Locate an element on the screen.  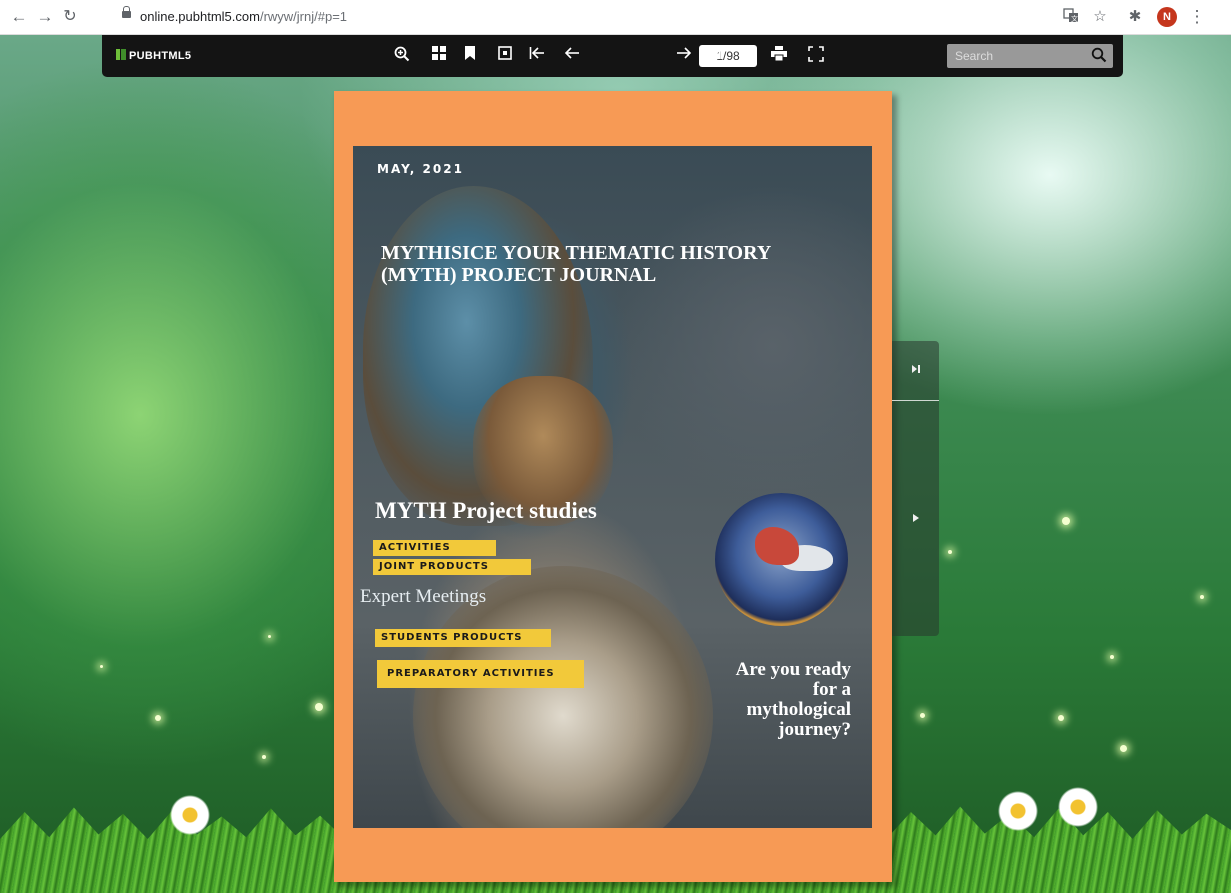
print-icon is located at coordinates (779, 56).